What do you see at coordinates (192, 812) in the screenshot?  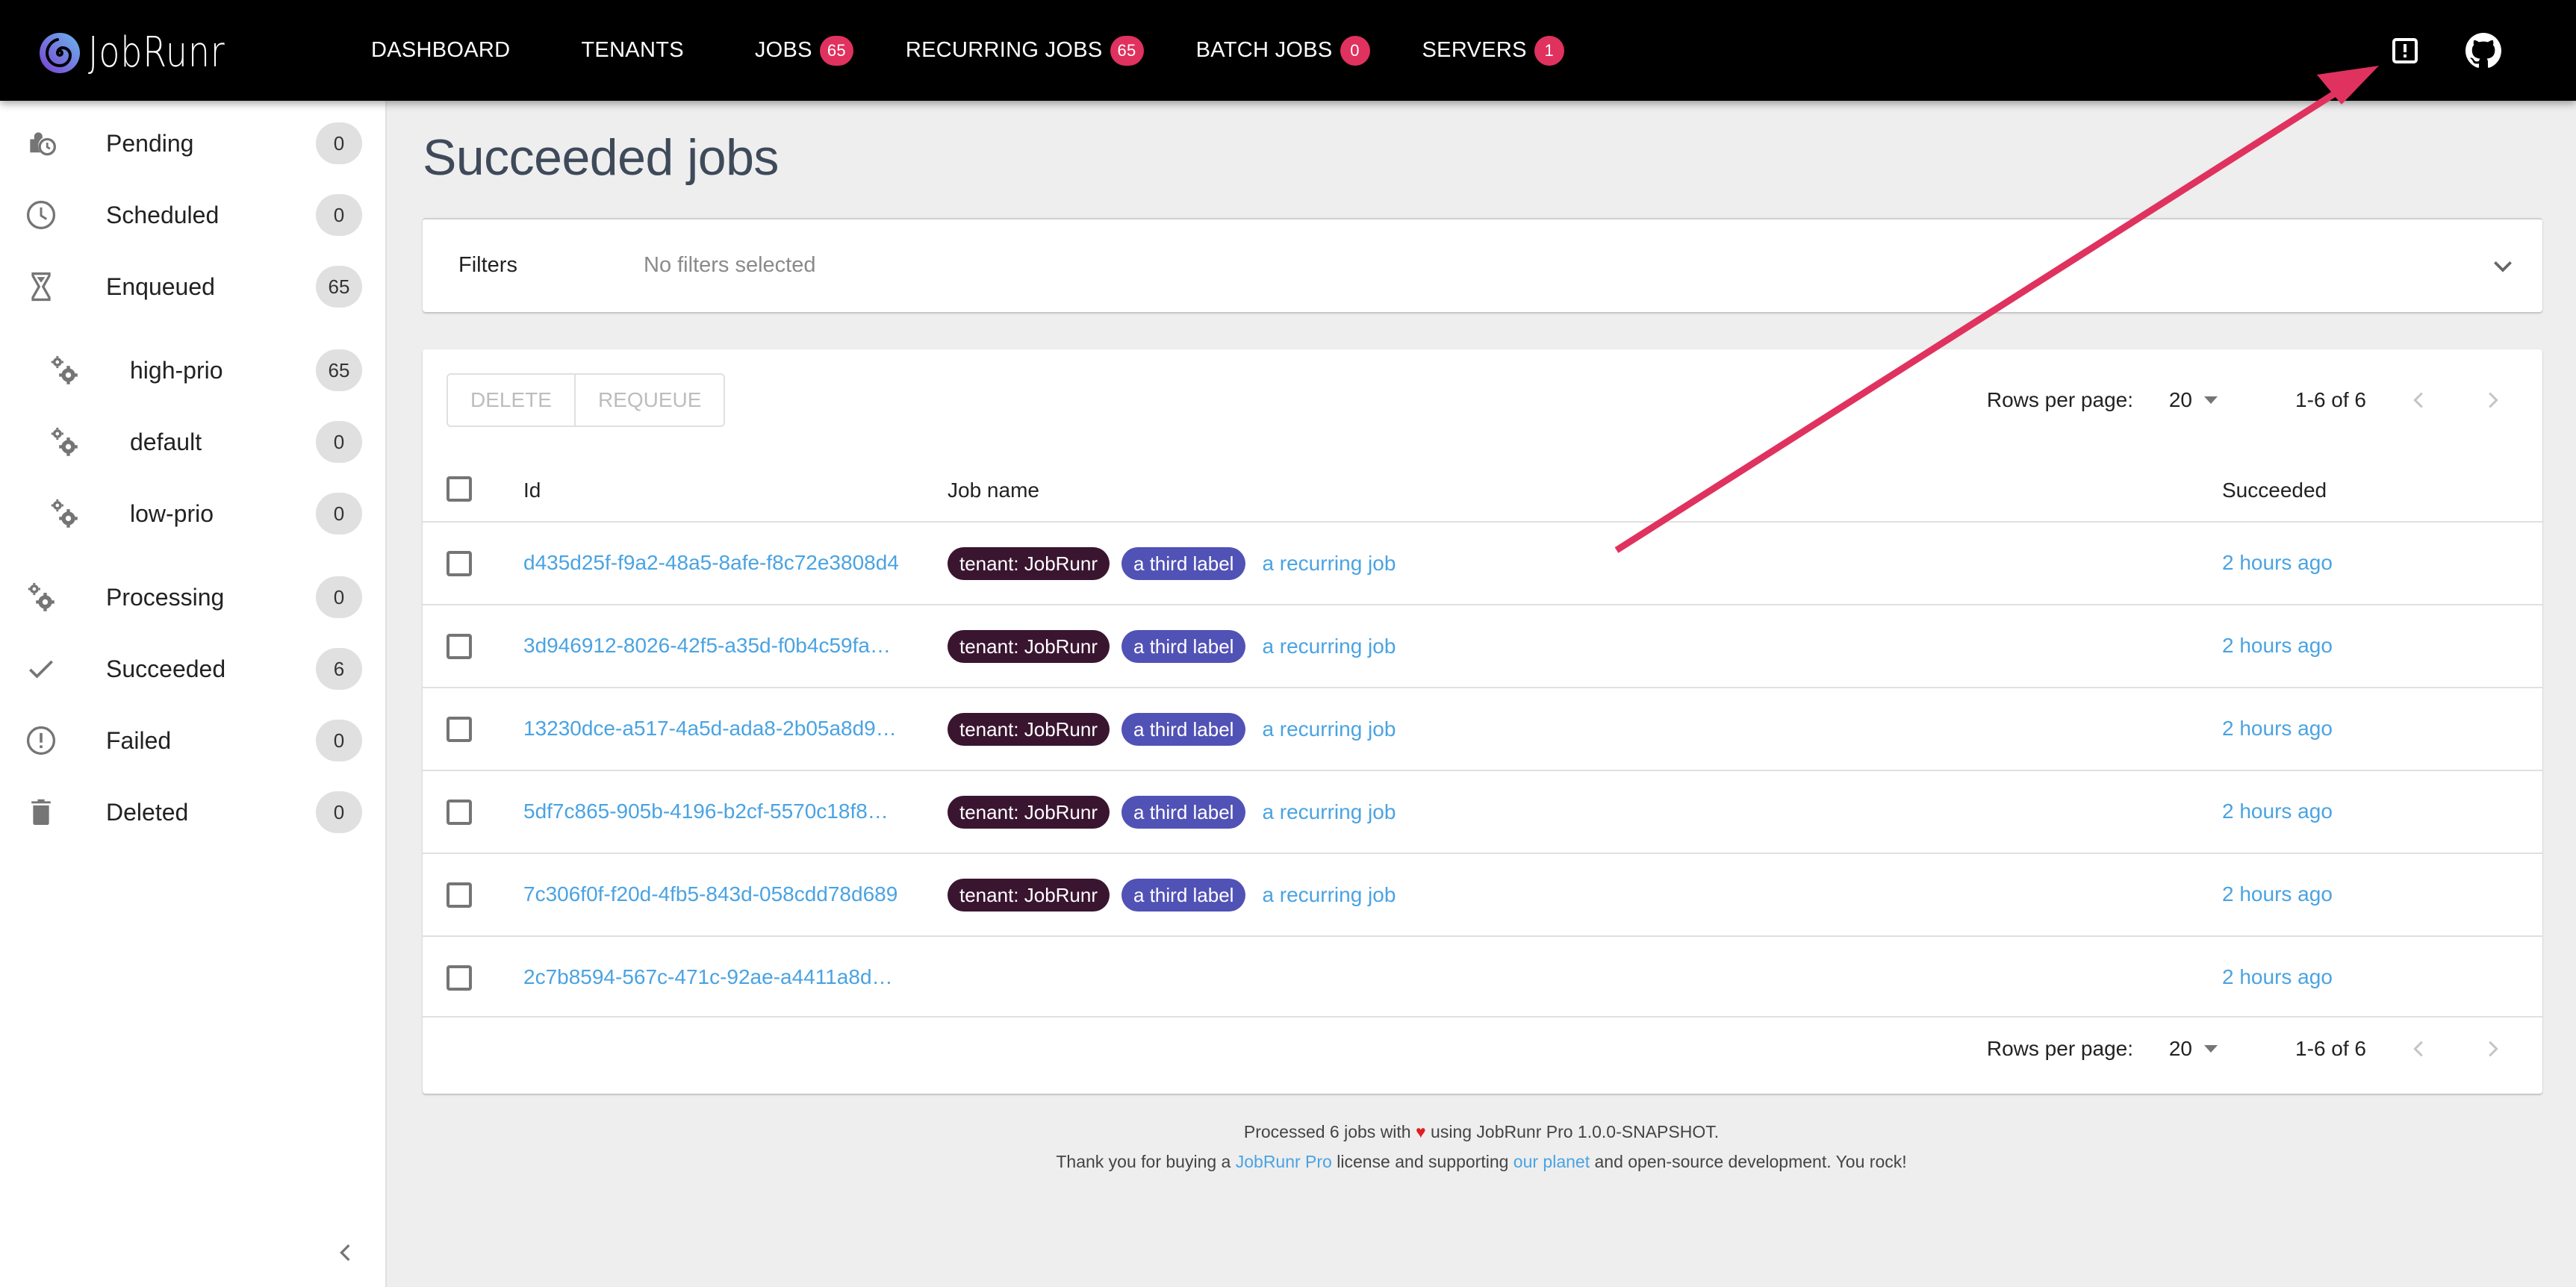 I see `sidebar-item-deleted: Deleted 0` at bounding box center [192, 812].